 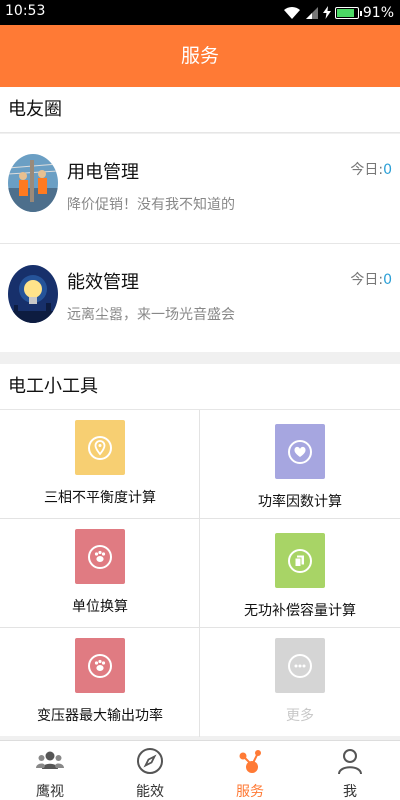 I want to click on location-pin-icon, so click(x=100, y=448).